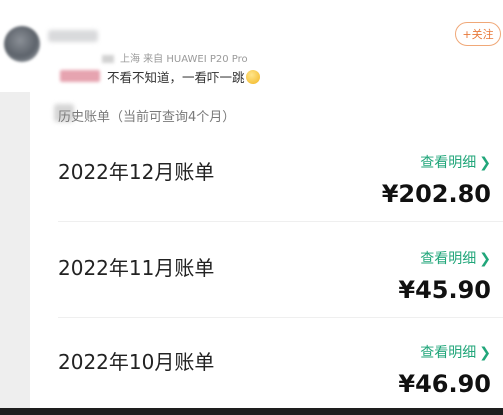 This screenshot has width=503, height=415. Describe the element at coordinates (22, 44) in the screenshot. I see `avatar` at that location.